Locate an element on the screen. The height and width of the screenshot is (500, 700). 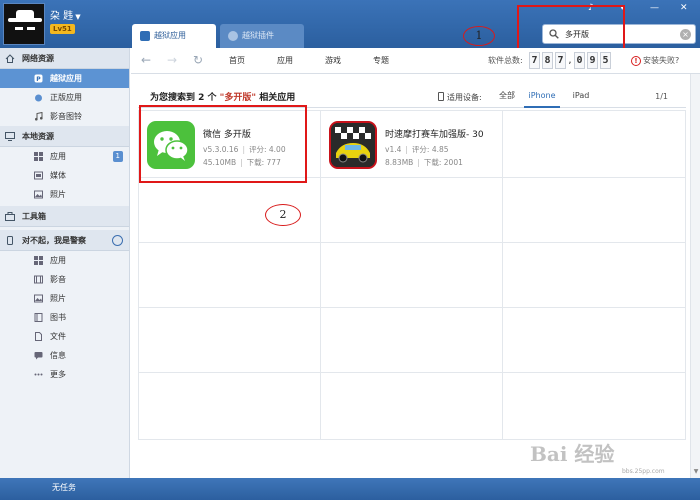
device-filter-label: 适用设备: is located at coordinates (460, 97).